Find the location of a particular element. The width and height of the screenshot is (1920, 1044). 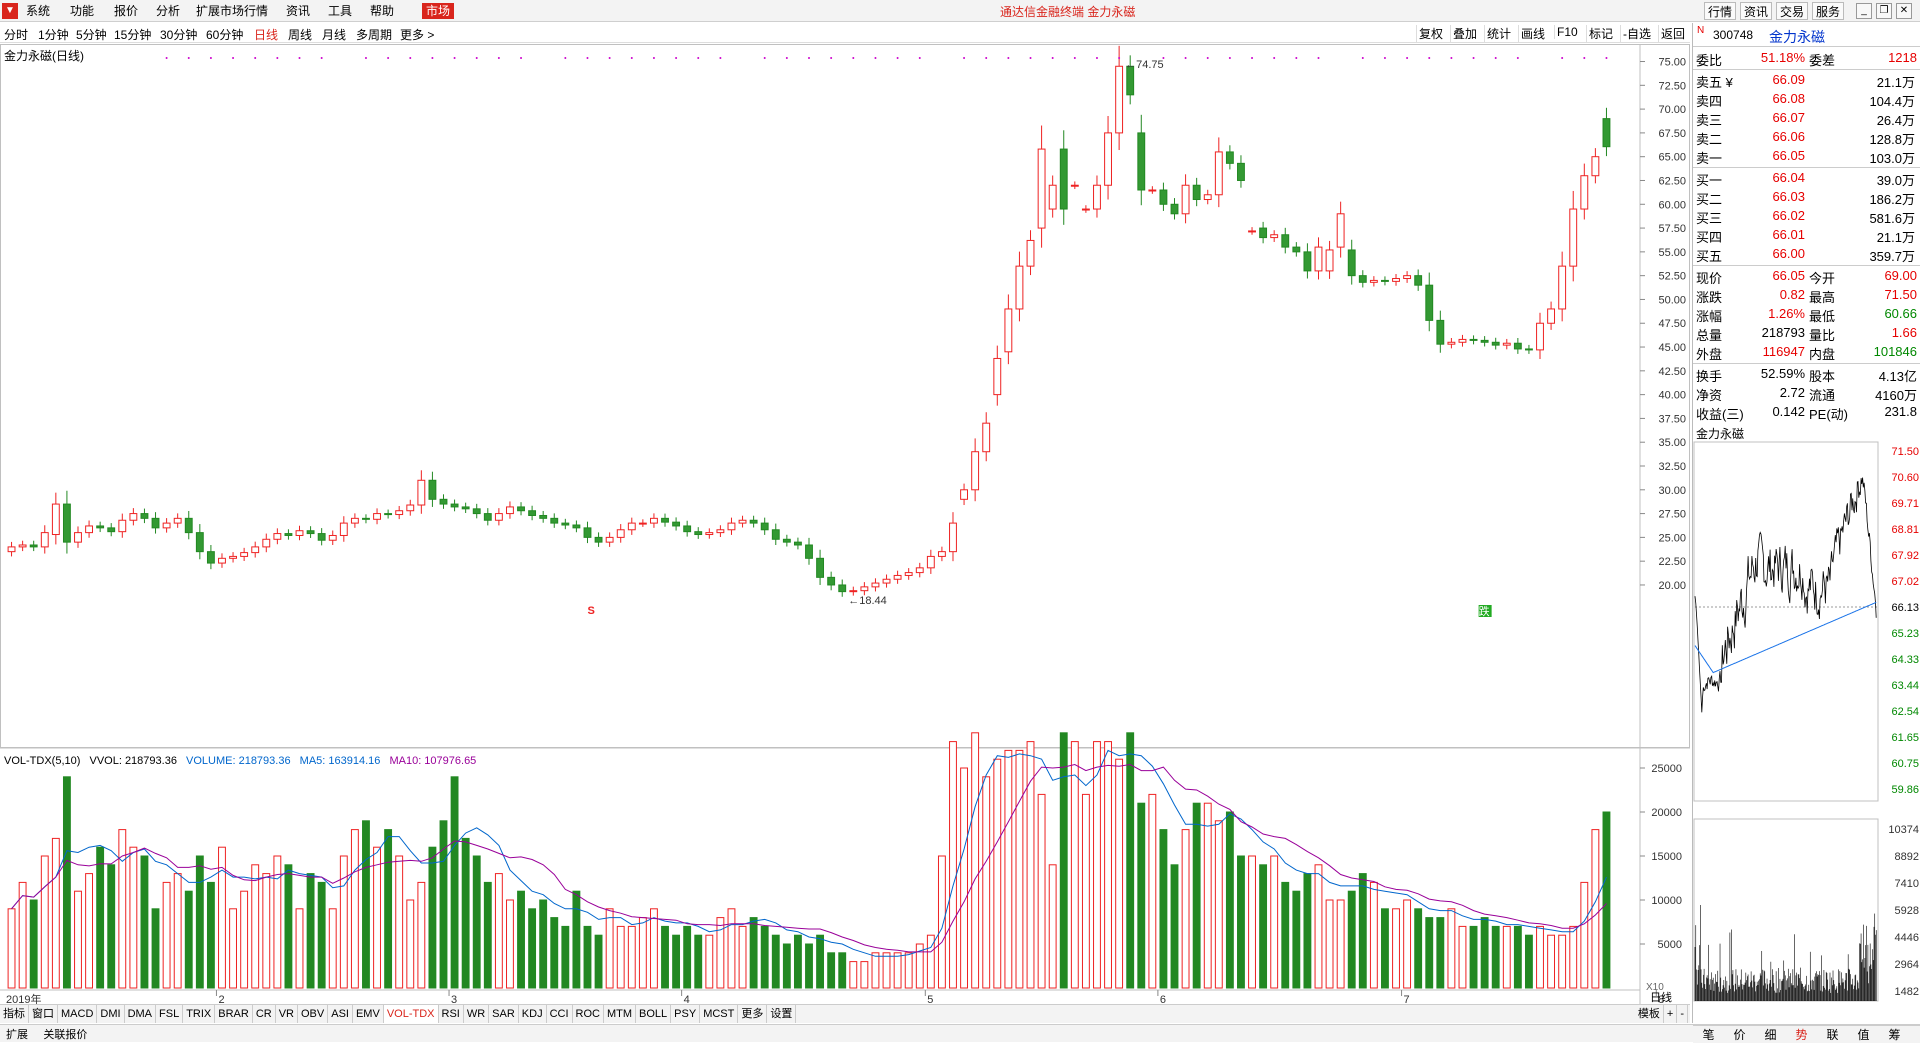

indicator-tab: VR is located at coordinates (287, 1014).